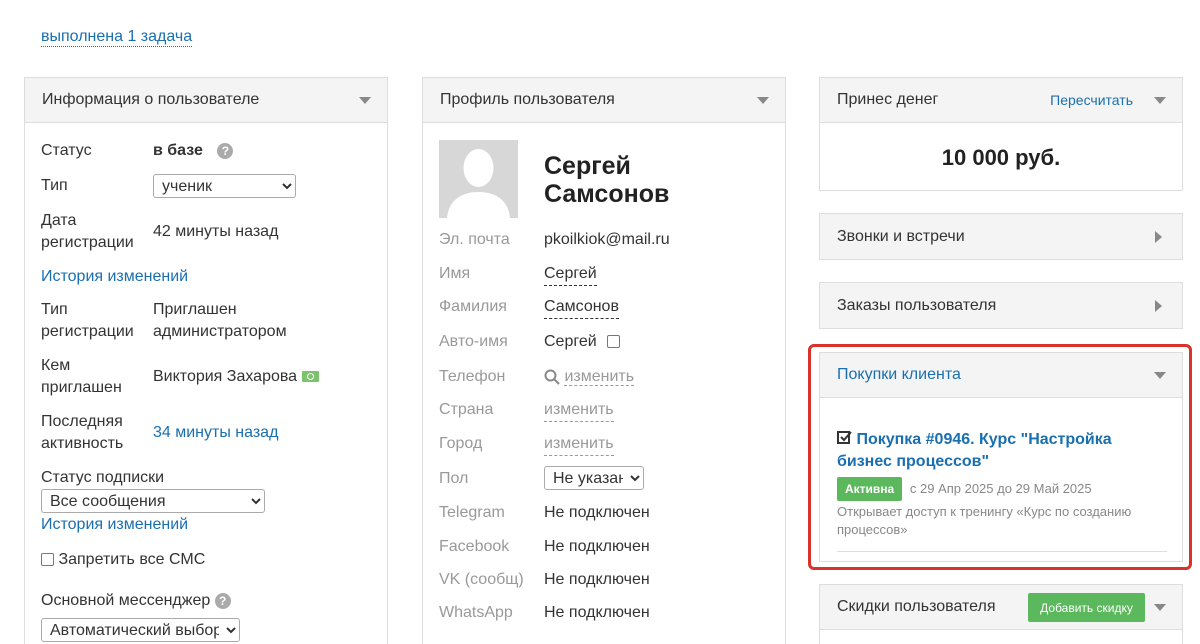 The width and height of the screenshot is (1200, 644). Describe the element at coordinates (178, 150) in the screenshot. I see `status-value: в базе` at that location.